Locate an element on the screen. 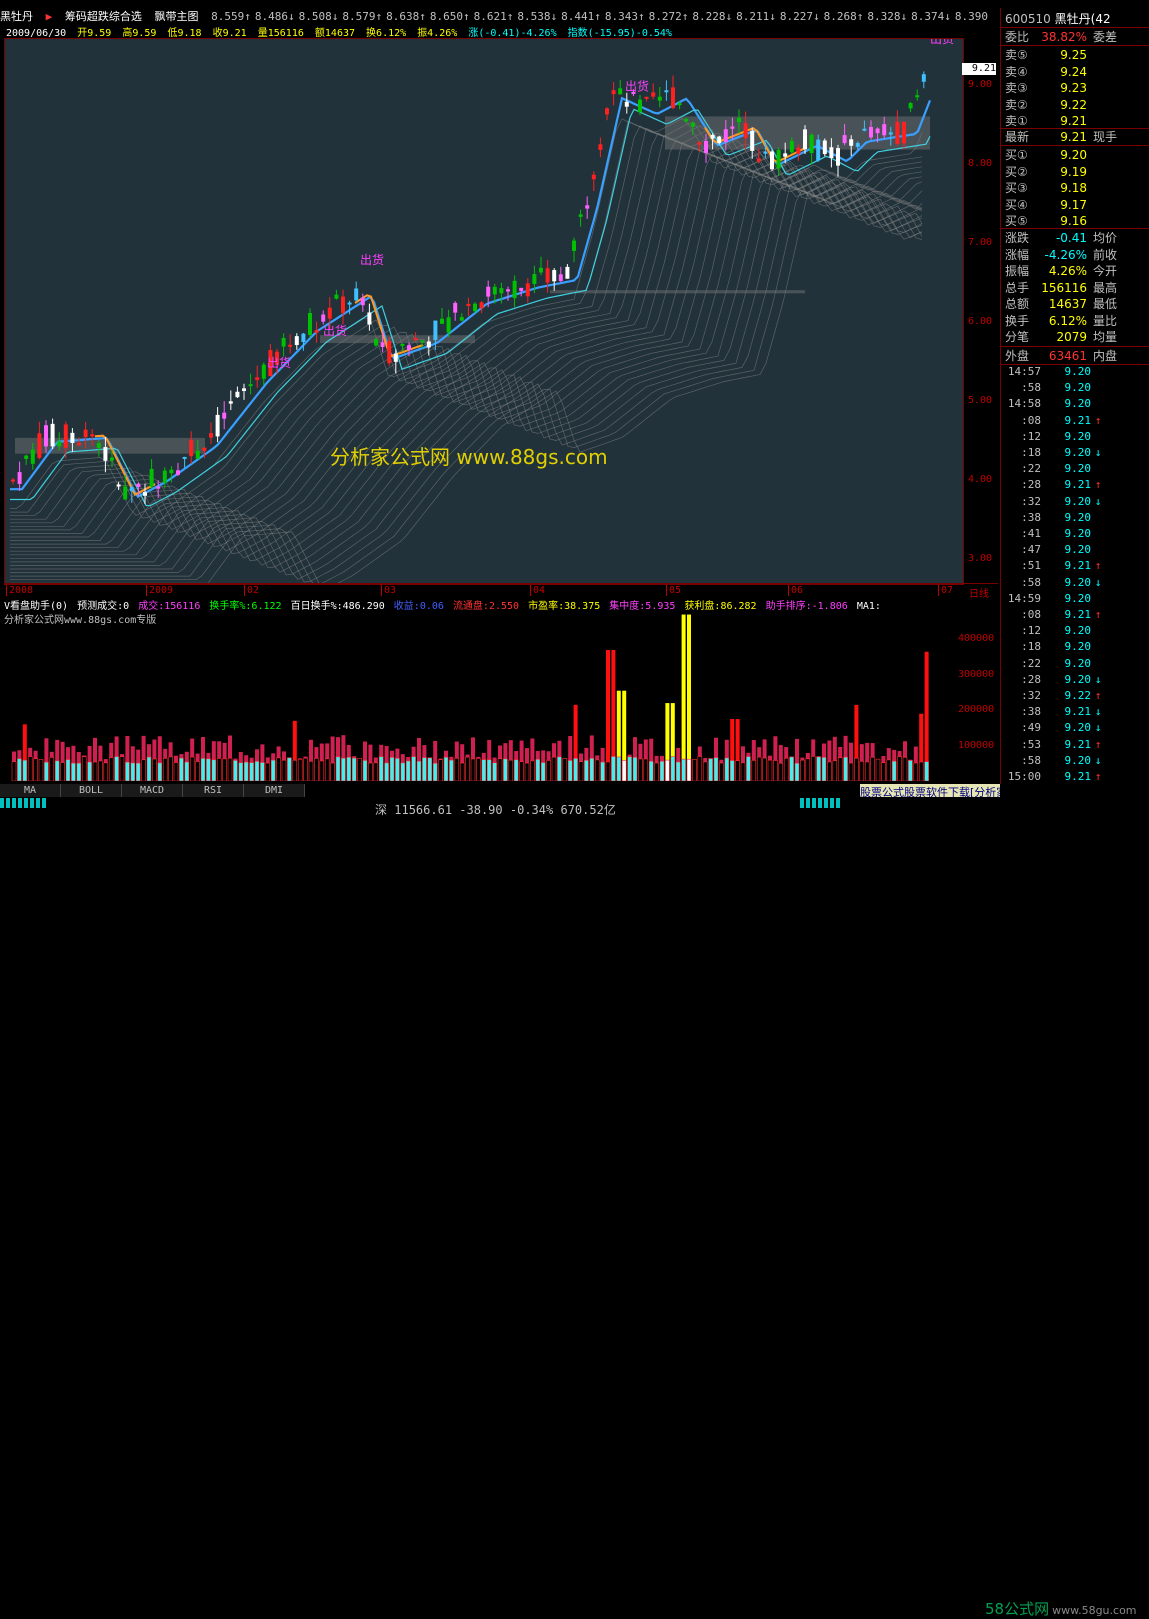 The image size is (1149, 1619). stat-row: 振幅4.26%今开 is located at coordinates (1075, 270).